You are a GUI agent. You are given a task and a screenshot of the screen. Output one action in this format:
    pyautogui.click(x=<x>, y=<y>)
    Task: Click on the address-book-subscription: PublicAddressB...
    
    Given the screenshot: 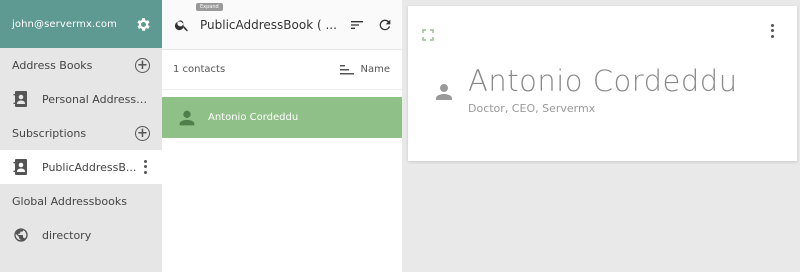 What is the action you would take?
    pyautogui.click(x=81, y=167)
    